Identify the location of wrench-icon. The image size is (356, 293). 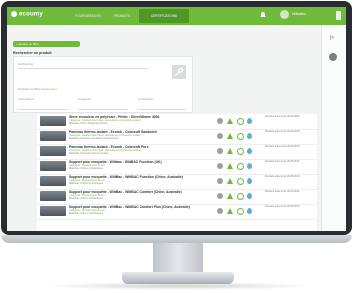
(179, 72).